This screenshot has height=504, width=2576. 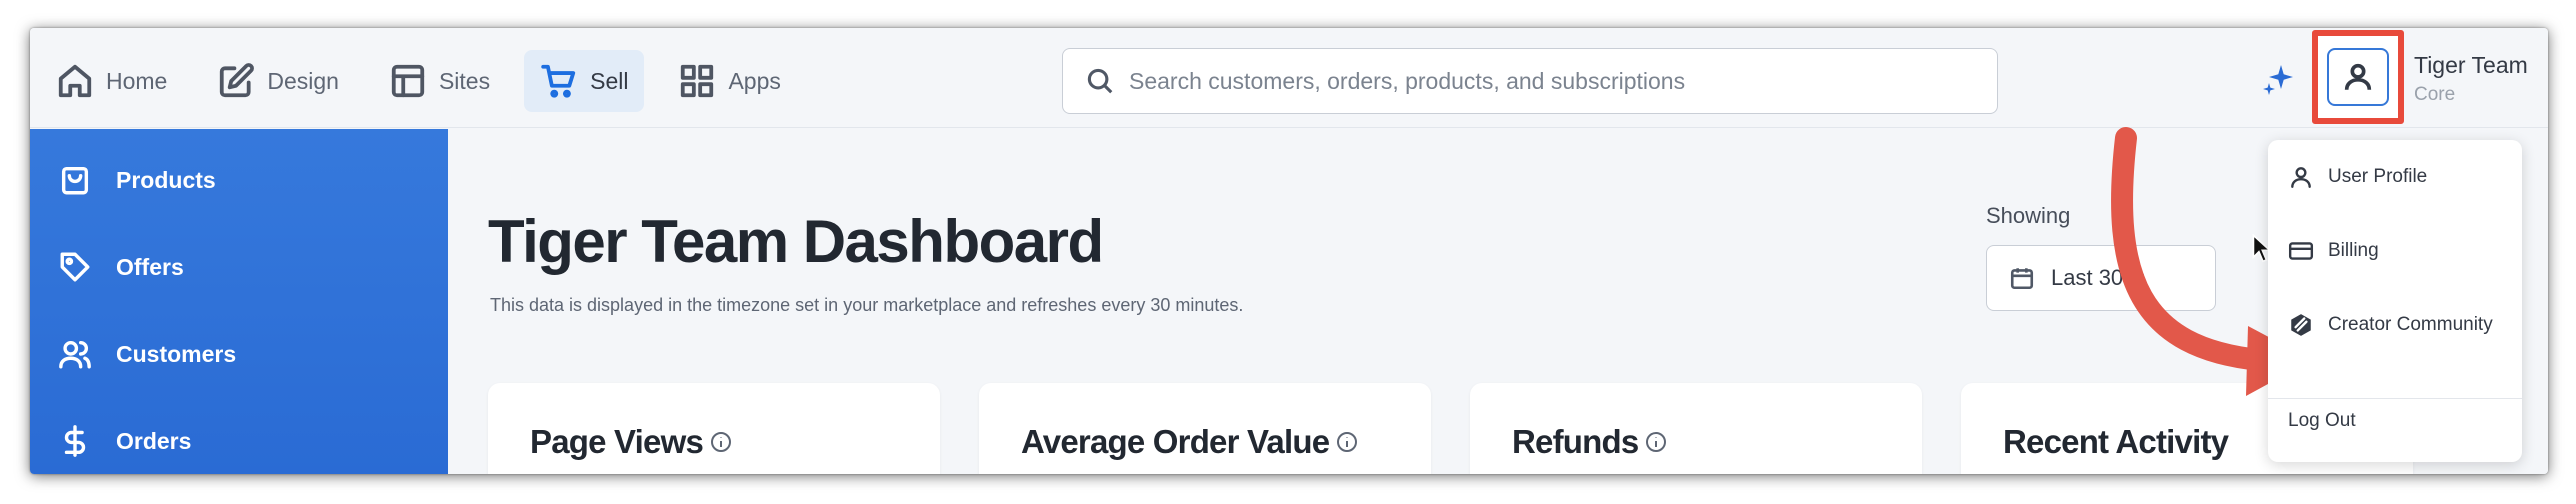 I want to click on nav-home-label: Home, so click(x=137, y=80).